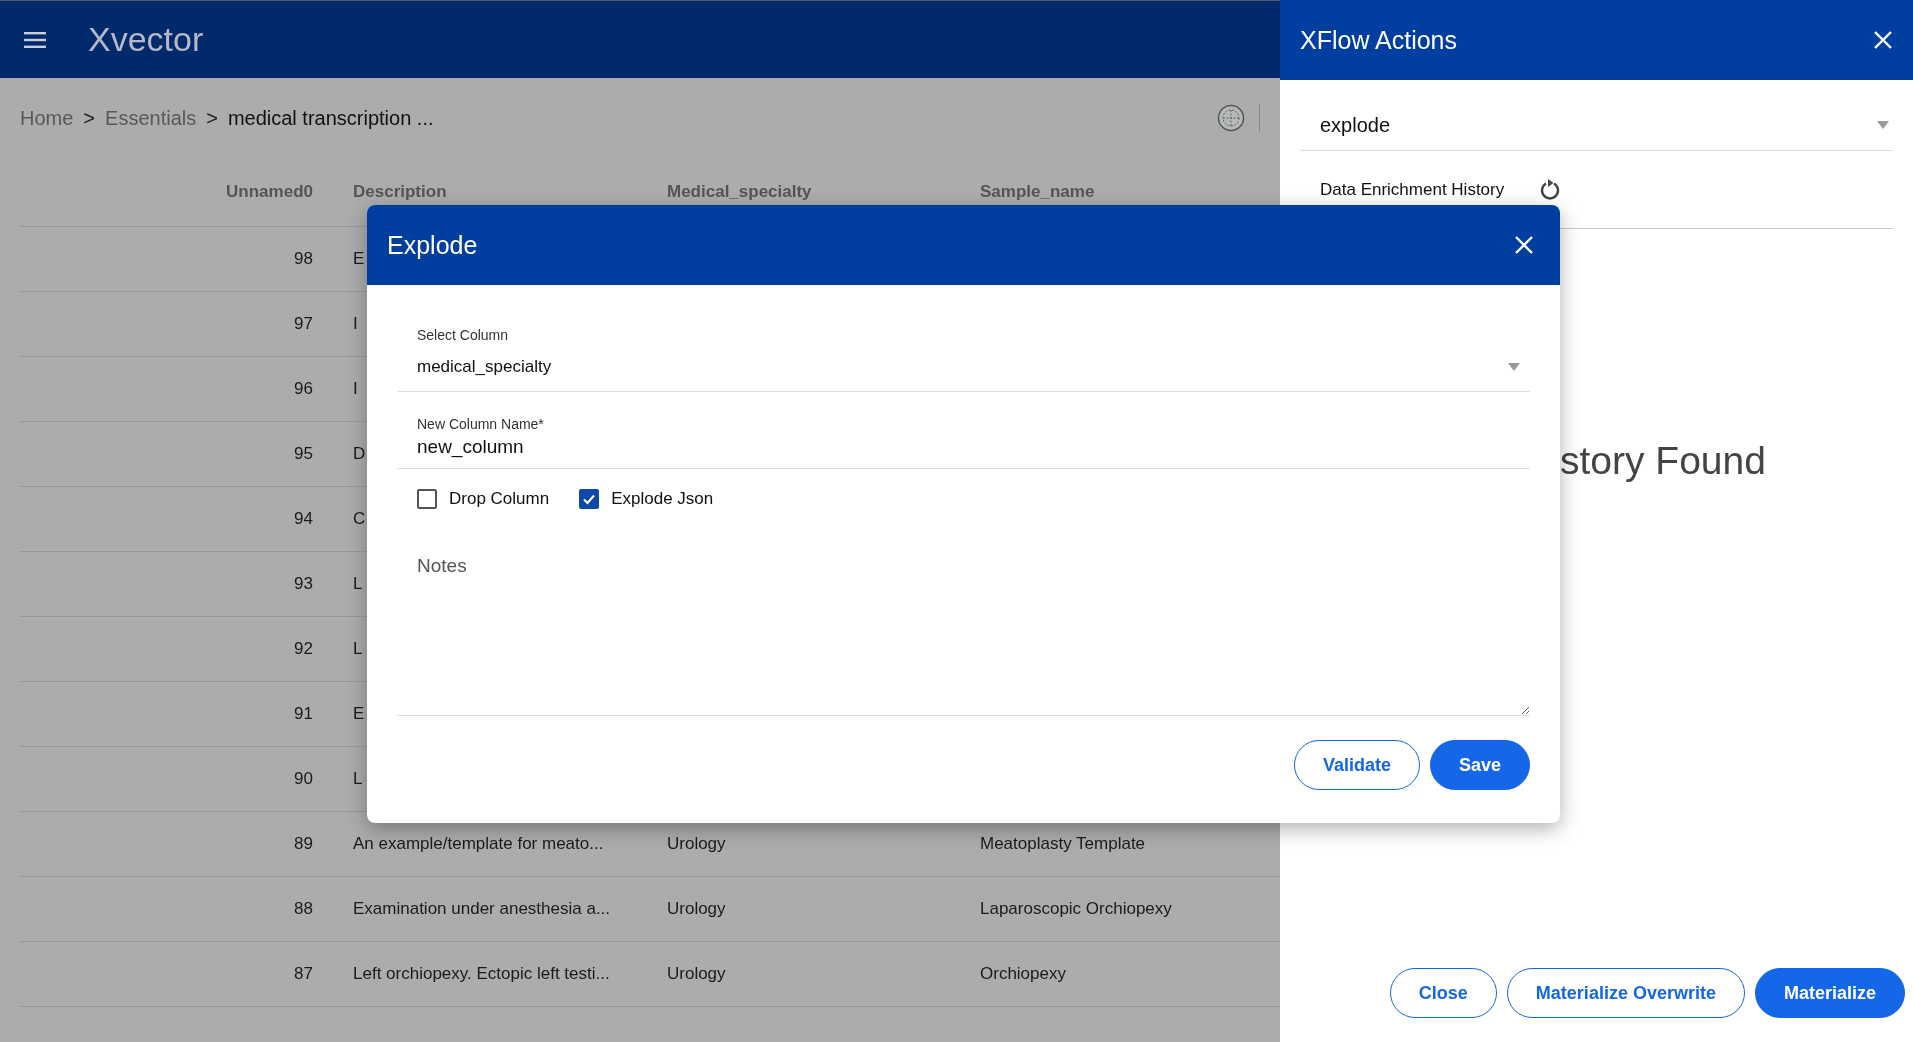  Describe the element at coordinates (1037, 191) in the screenshot. I see `column-header: Sample_name` at that location.